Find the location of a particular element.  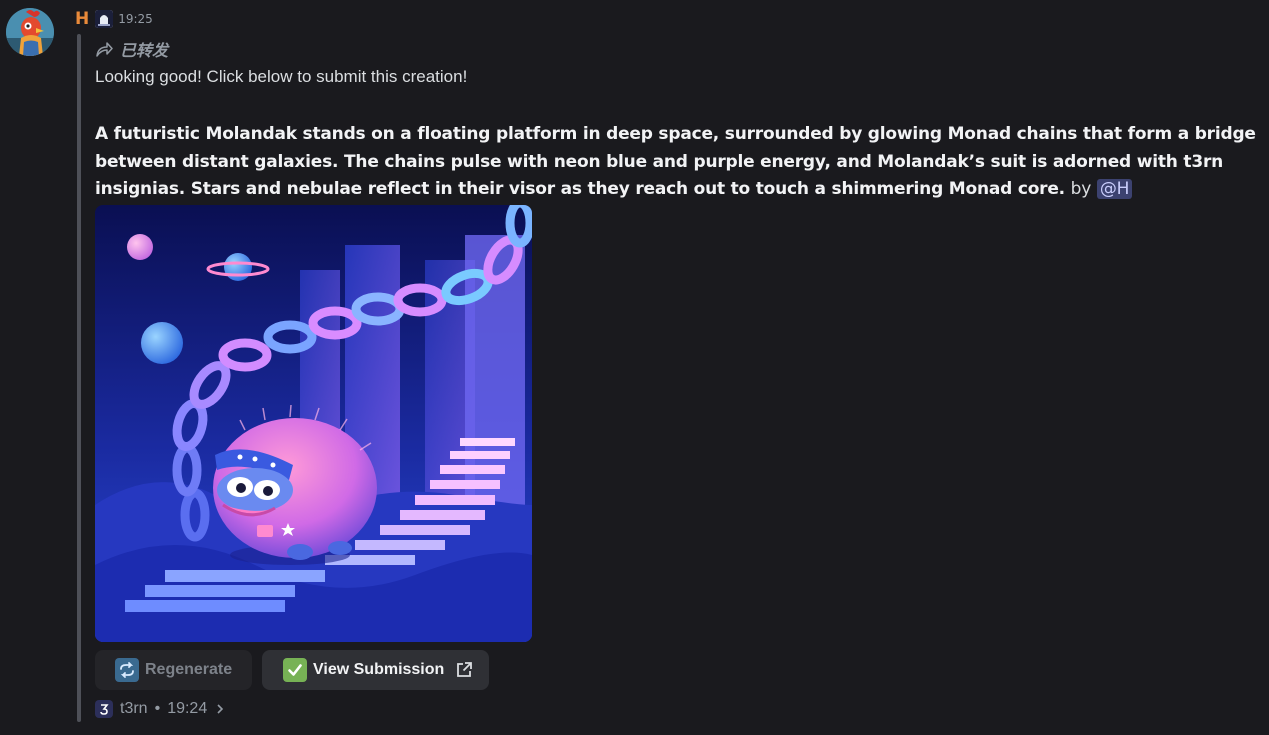

timestamp: 19:25 is located at coordinates (135, 19).